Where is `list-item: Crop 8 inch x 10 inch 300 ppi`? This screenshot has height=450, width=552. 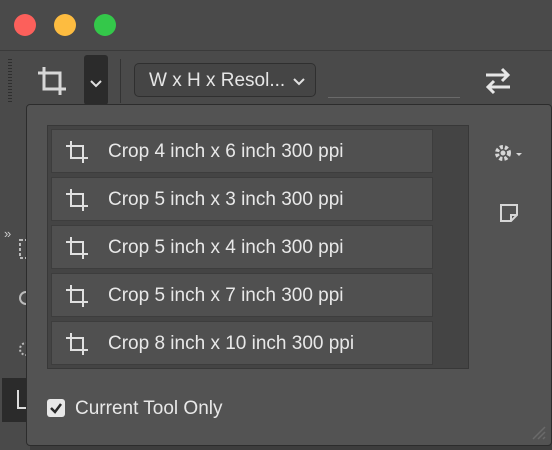 list-item: Crop 8 inch x 10 inch 300 ppi is located at coordinates (242, 343).